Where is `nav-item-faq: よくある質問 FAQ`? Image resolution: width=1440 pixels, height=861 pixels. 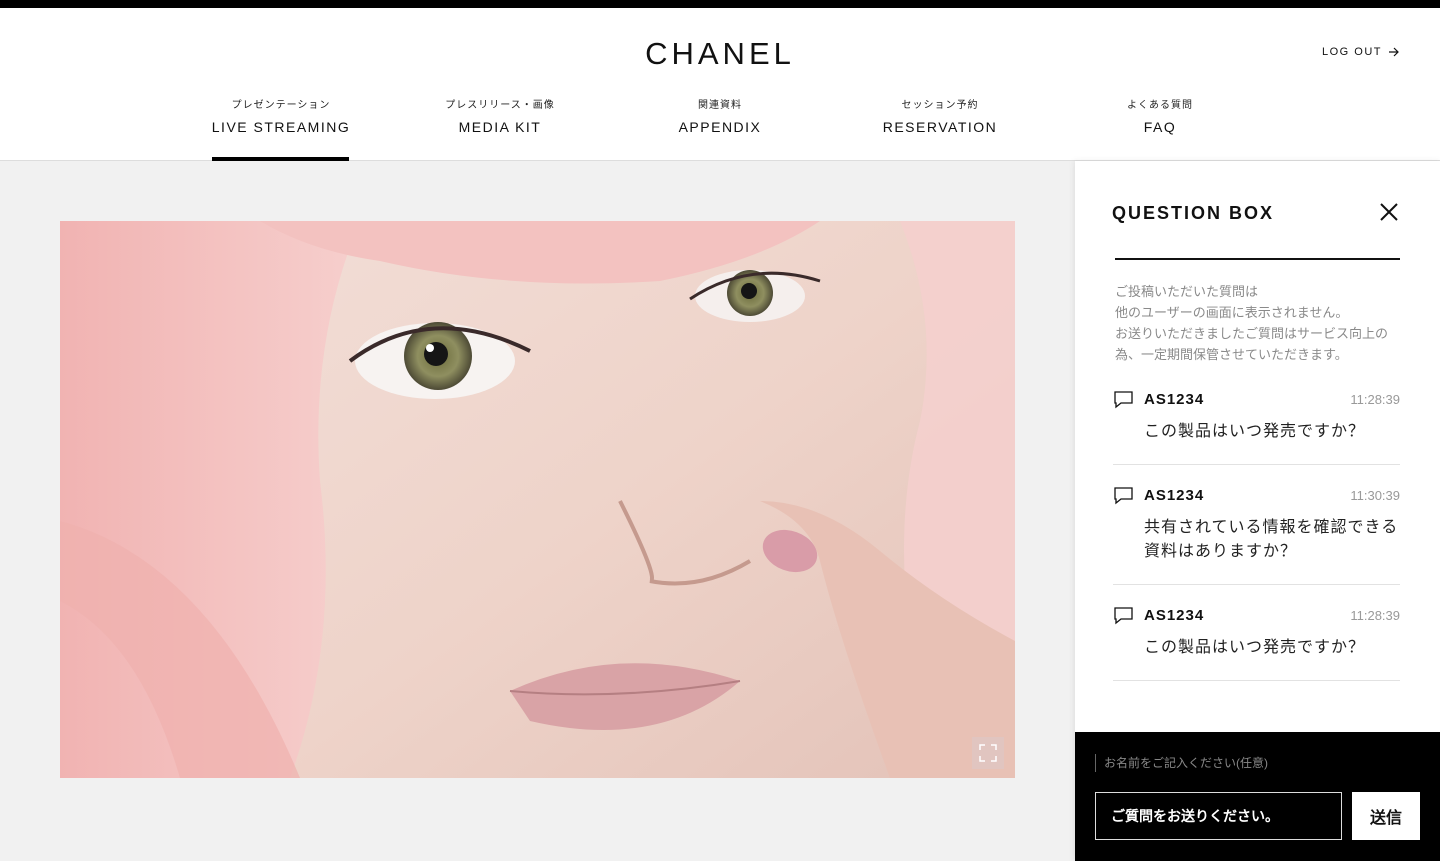 nav-item-faq: よくある質問 FAQ is located at coordinates (1160, 117).